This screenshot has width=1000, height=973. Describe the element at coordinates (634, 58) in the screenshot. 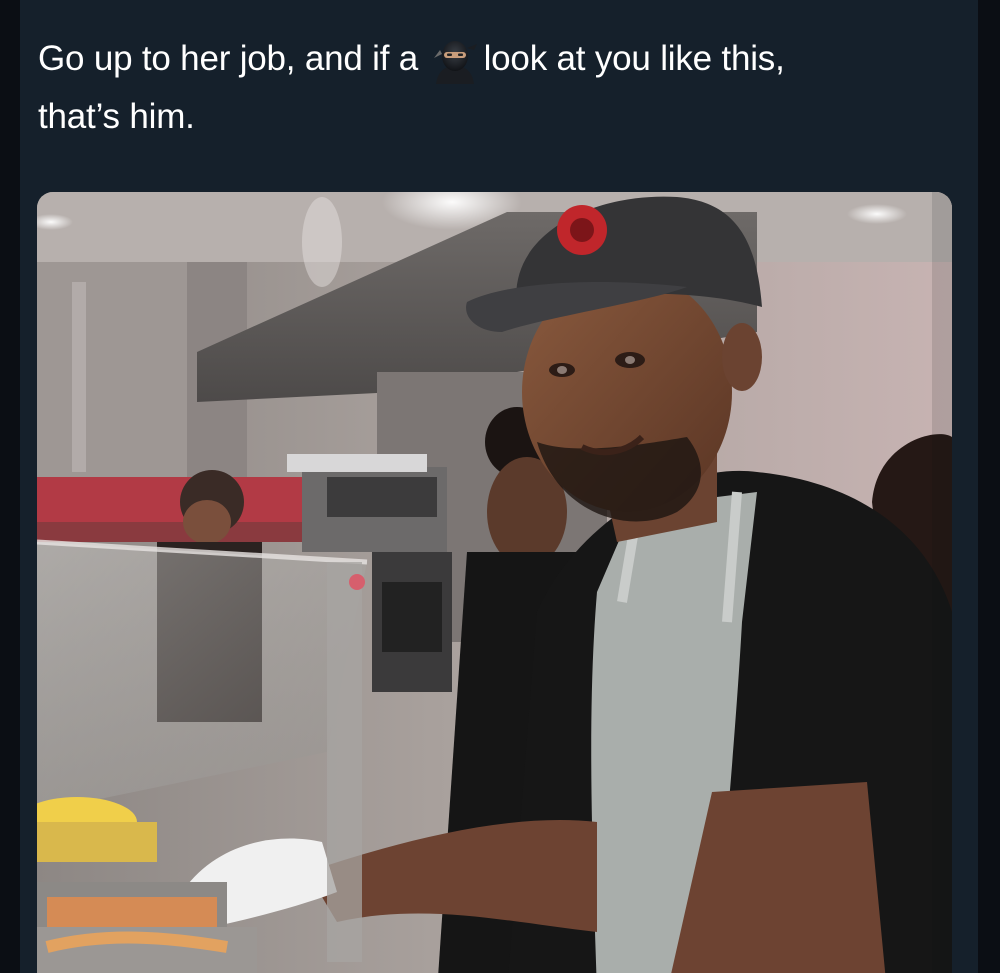

I see `tweet-text-part-2: look at you like this,` at that location.